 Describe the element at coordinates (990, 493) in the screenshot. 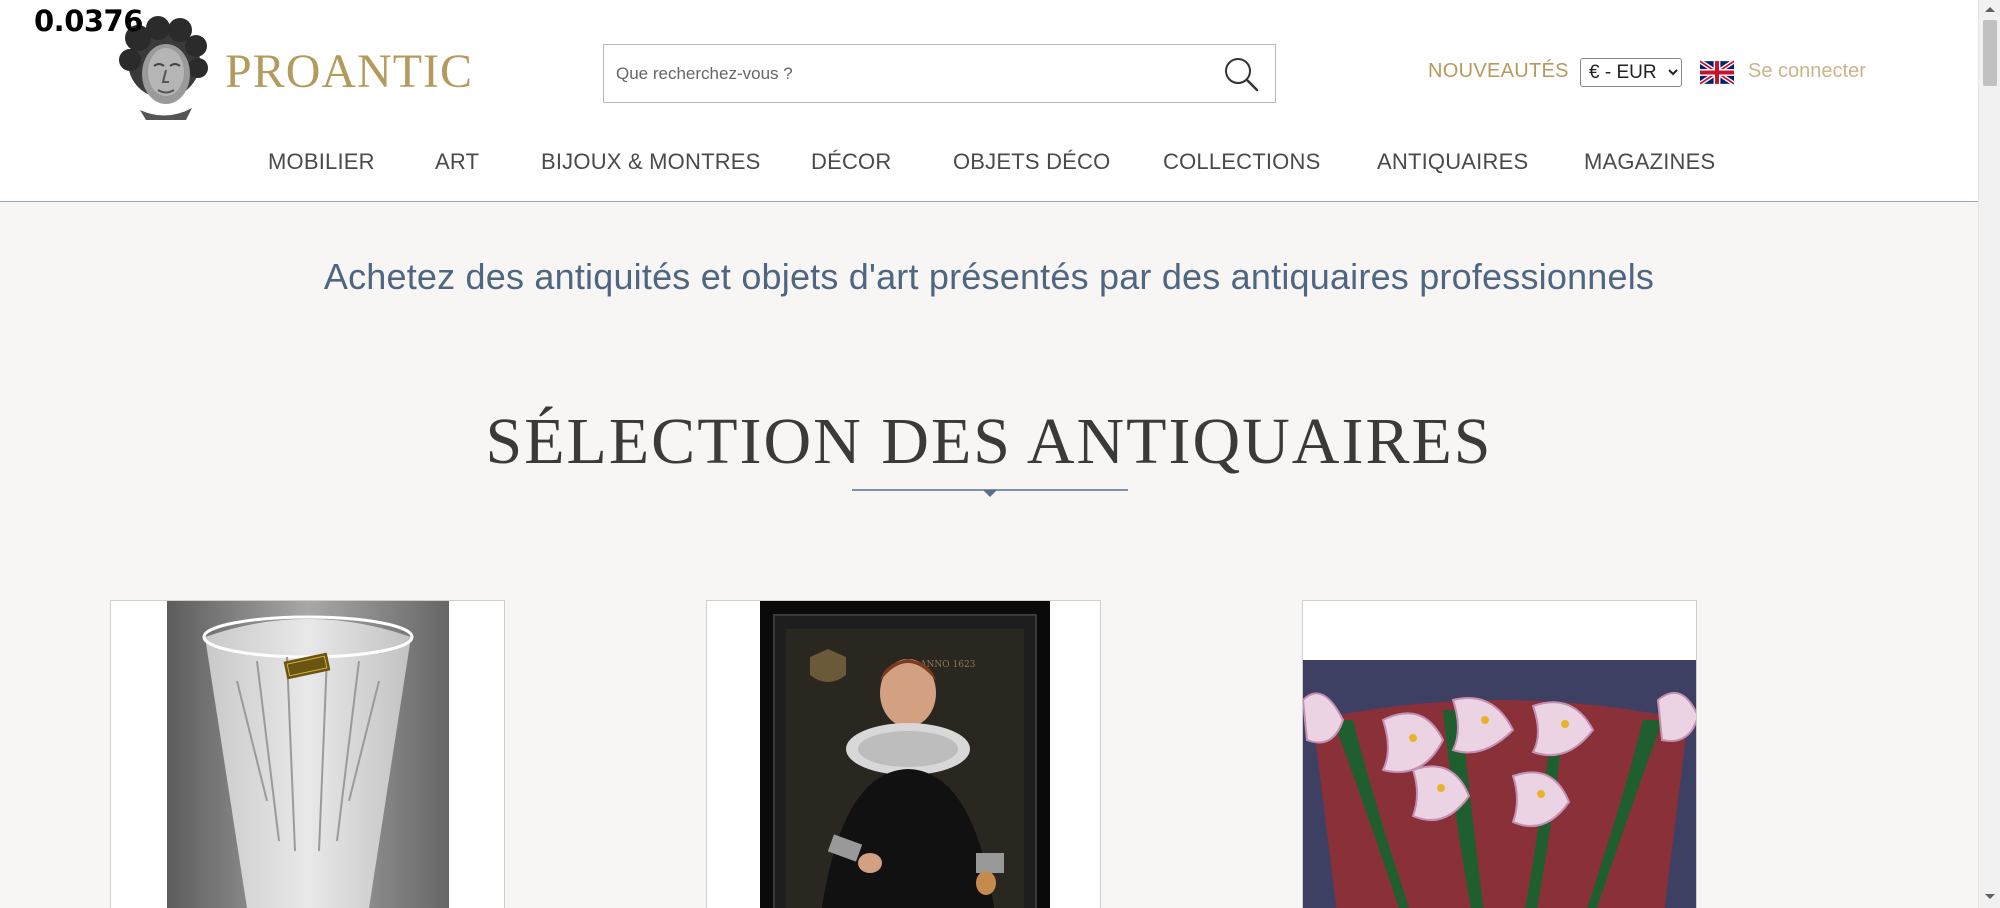

I see `section-divider` at that location.